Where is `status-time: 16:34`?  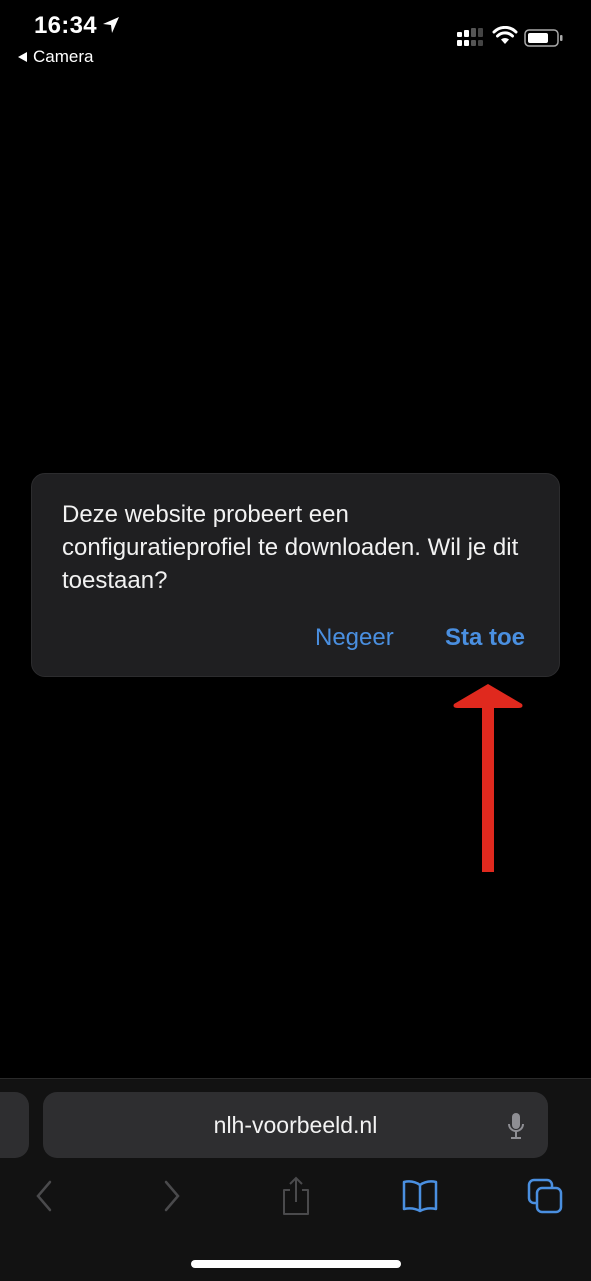
status-time: 16:34 is located at coordinates (65, 25).